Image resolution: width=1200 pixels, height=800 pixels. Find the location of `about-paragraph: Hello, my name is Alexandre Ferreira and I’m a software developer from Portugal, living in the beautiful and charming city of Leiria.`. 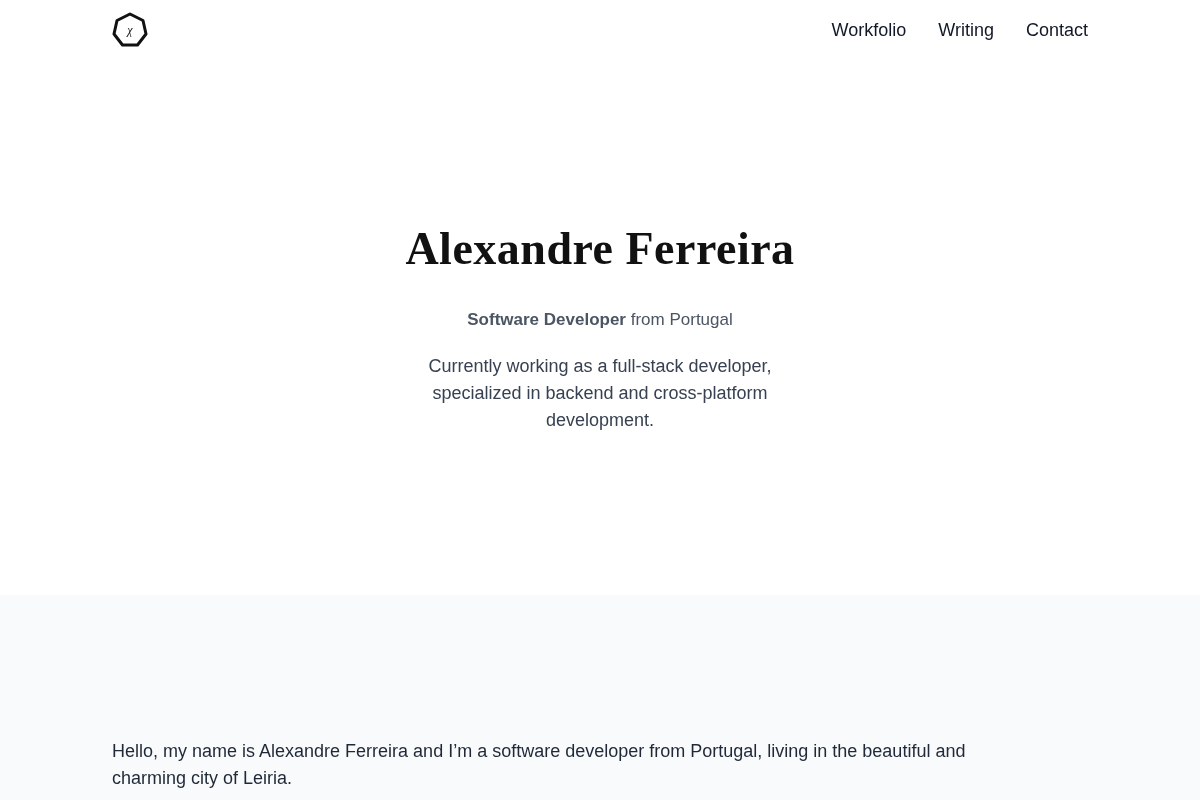

about-paragraph: Hello, my name is Alexandre Ferreira and I’m a software developer from Portugal, living in the beautiful and charming city of Leiria. is located at coordinates (539, 765).